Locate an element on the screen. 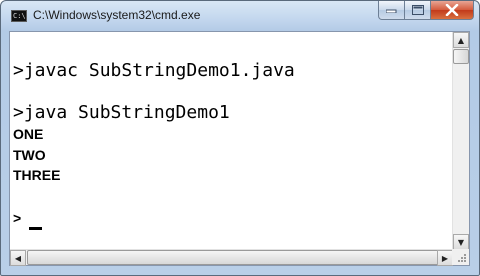 This screenshot has width=480, height=276. console-line: TWO is located at coordinates (29, 155).